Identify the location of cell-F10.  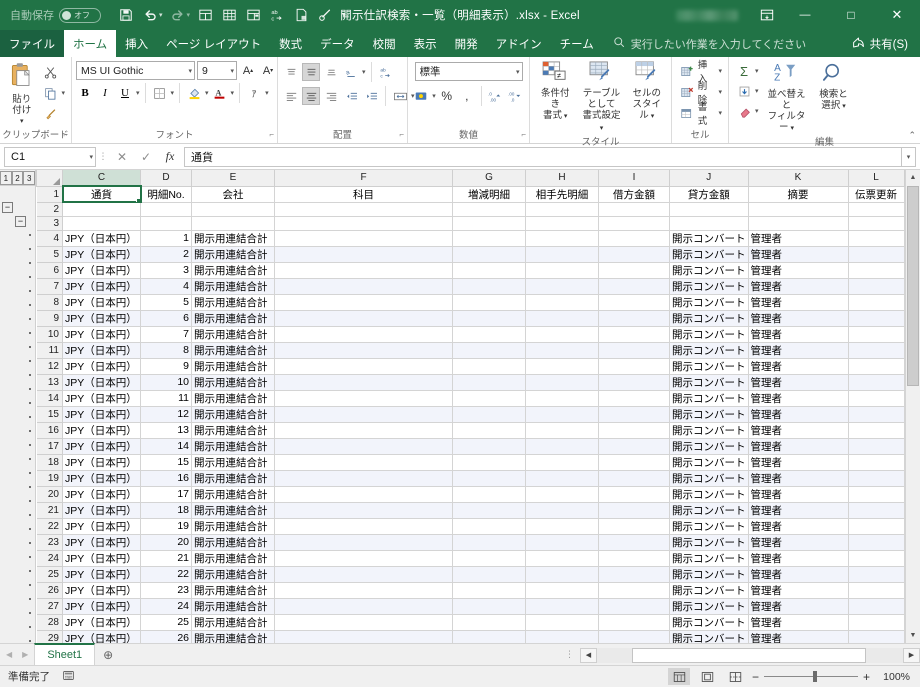
(363, 334).